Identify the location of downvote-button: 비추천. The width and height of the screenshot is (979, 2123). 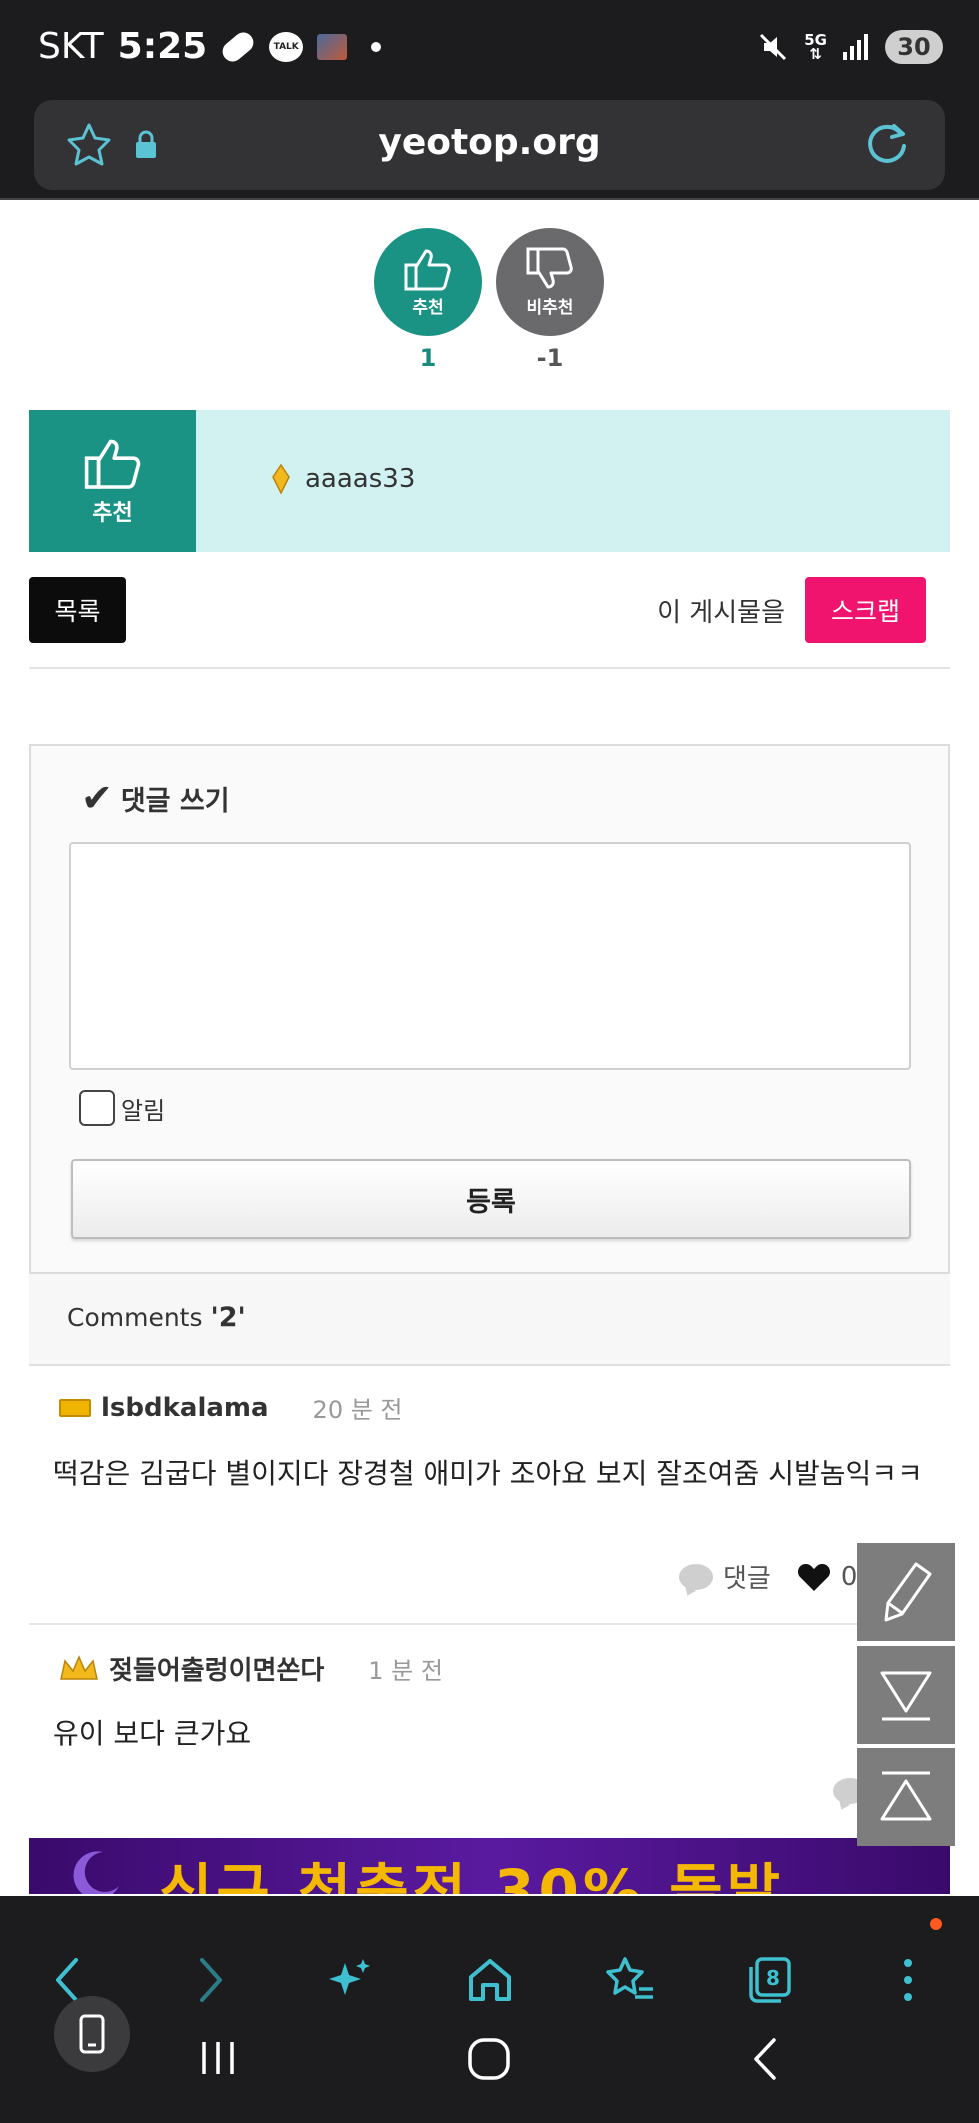
(550, 282).